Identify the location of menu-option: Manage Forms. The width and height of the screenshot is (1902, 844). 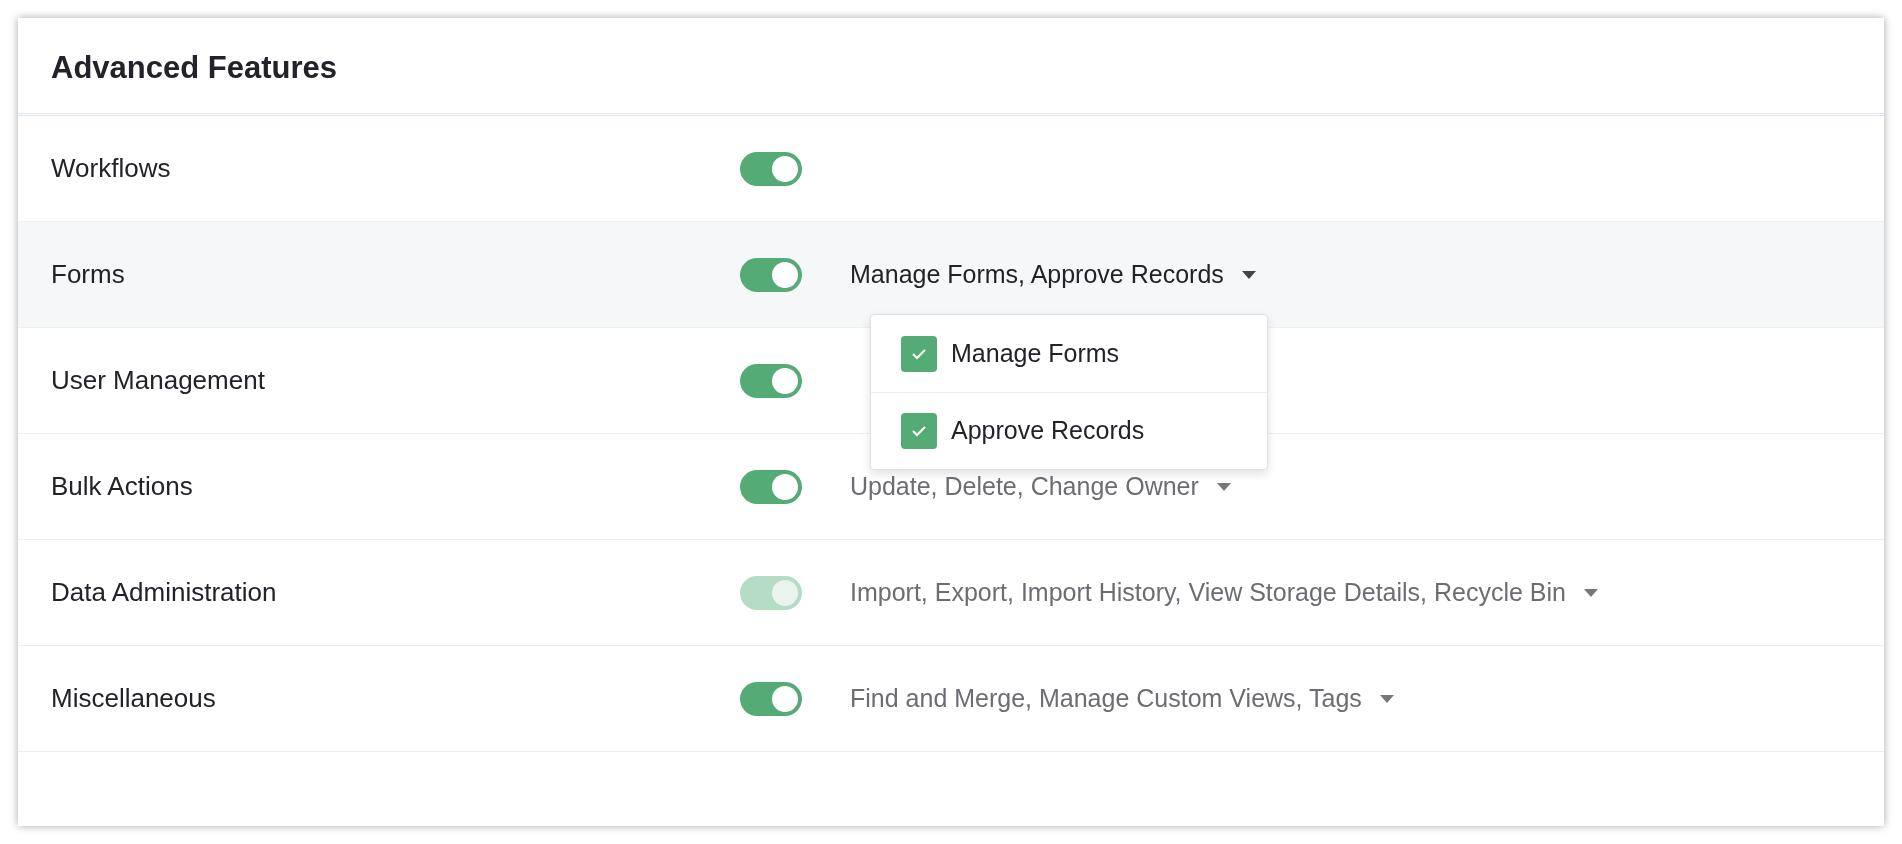
(1069, 353).